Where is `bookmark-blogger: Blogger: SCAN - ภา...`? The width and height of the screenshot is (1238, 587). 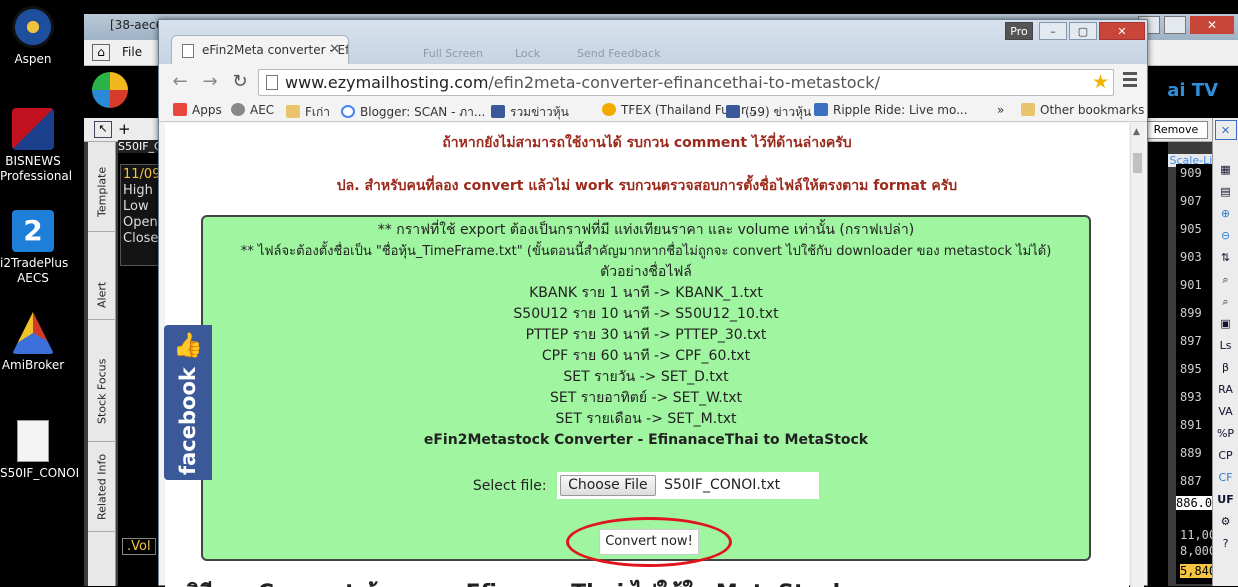 bookmark-blogger: Blogger: SCAN - ภา... is located at coordinates (413, 112).